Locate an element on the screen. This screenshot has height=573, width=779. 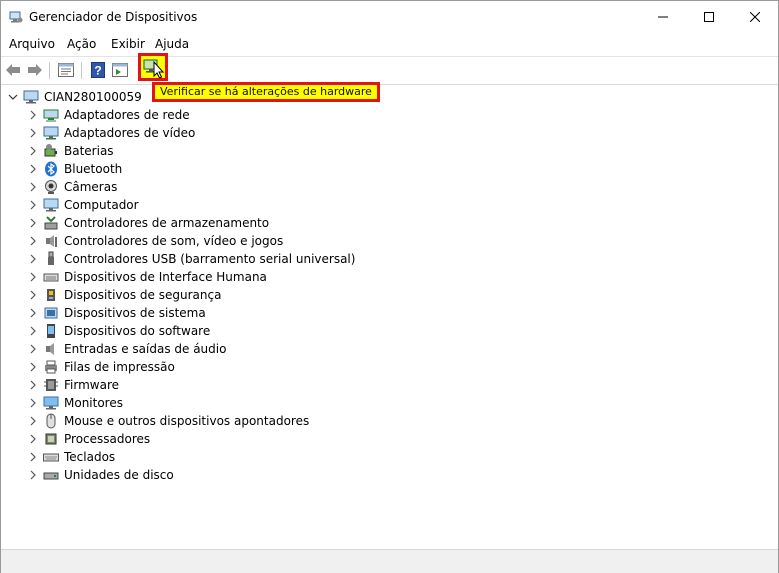
computer-icon is located at coordinates (51, 205).